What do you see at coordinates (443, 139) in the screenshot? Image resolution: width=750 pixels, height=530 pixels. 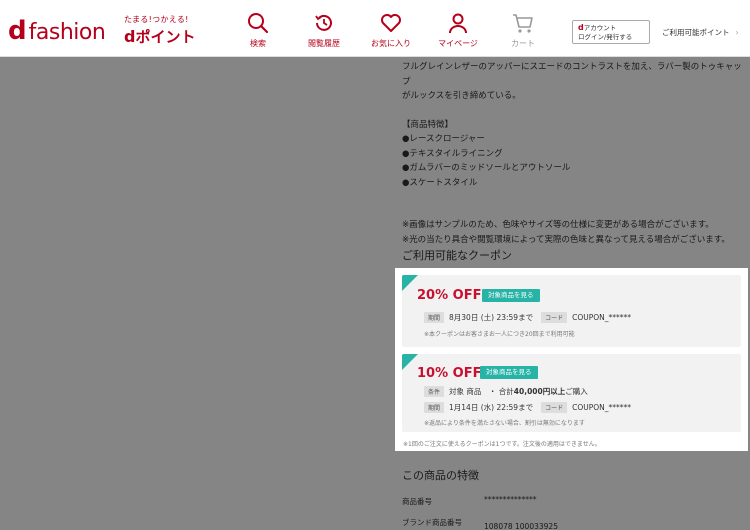 I see `desc-feature: ●レースクロージャー` at bounding box center [443, 139].